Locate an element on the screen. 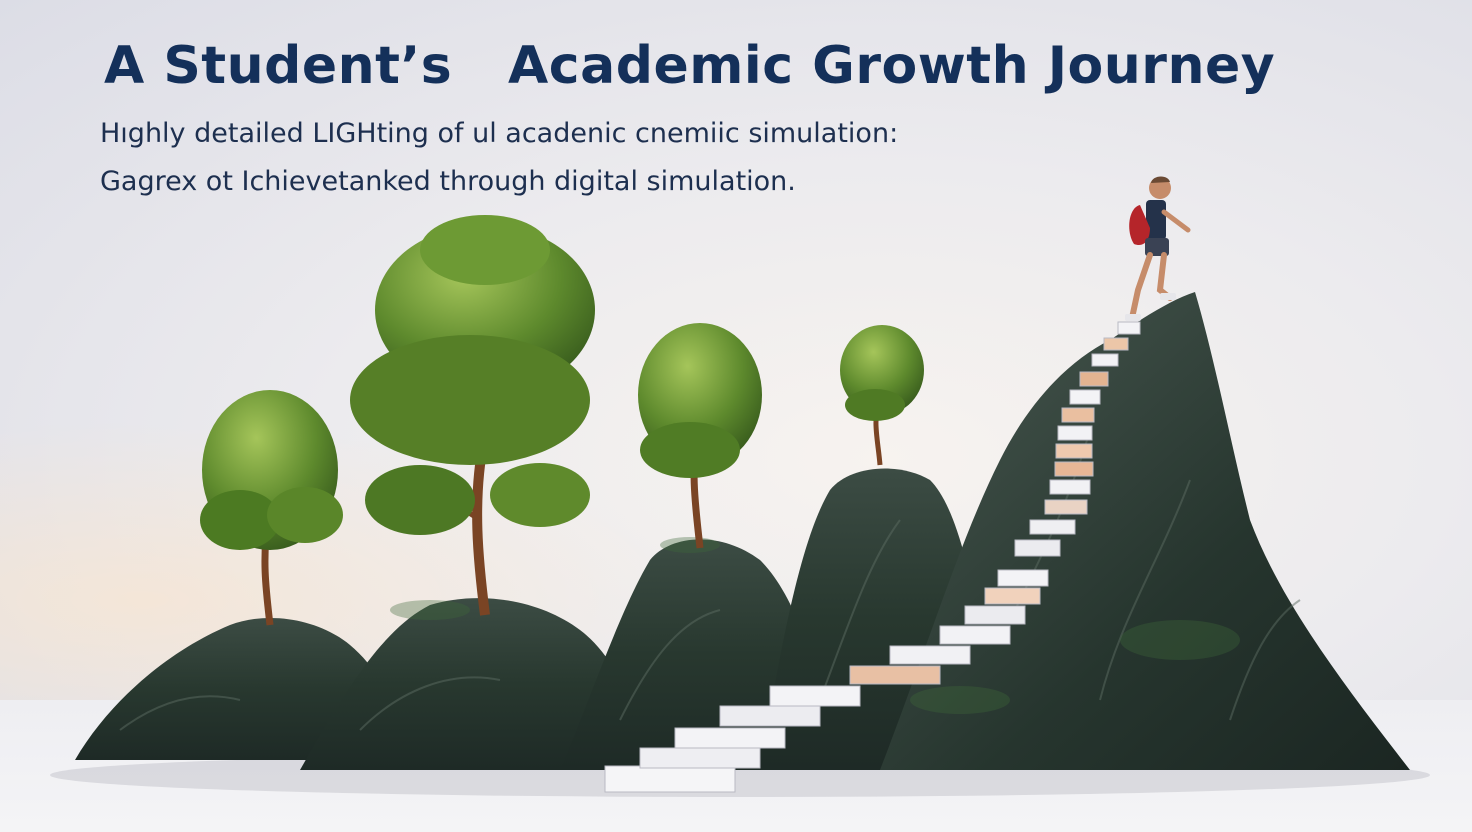  tree-tall is located at coordinates (472, 415).